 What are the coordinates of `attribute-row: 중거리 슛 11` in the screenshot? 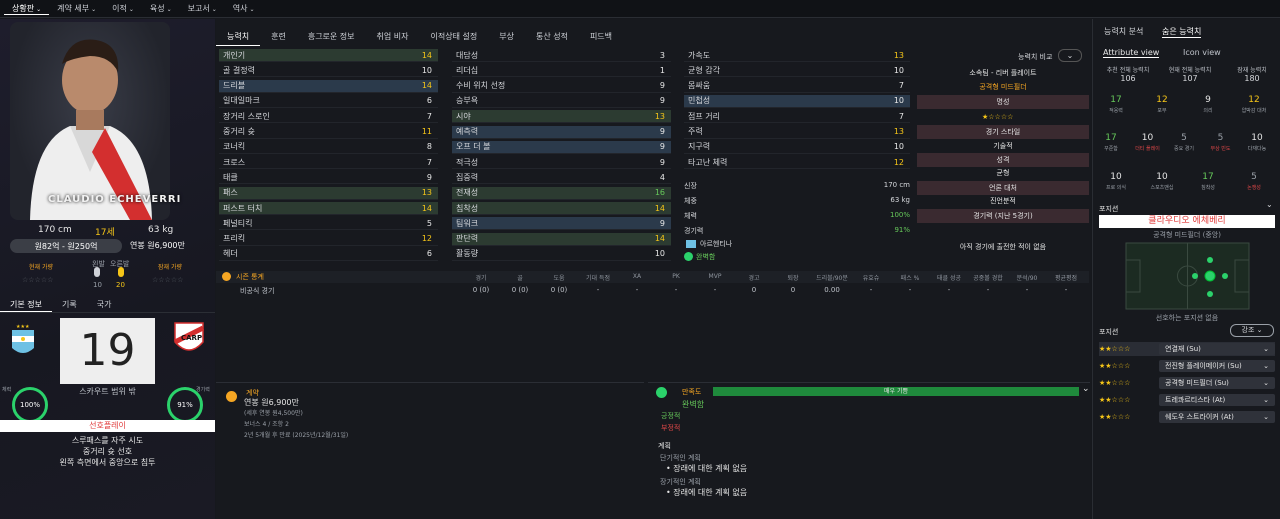 It's located at (328, 132).